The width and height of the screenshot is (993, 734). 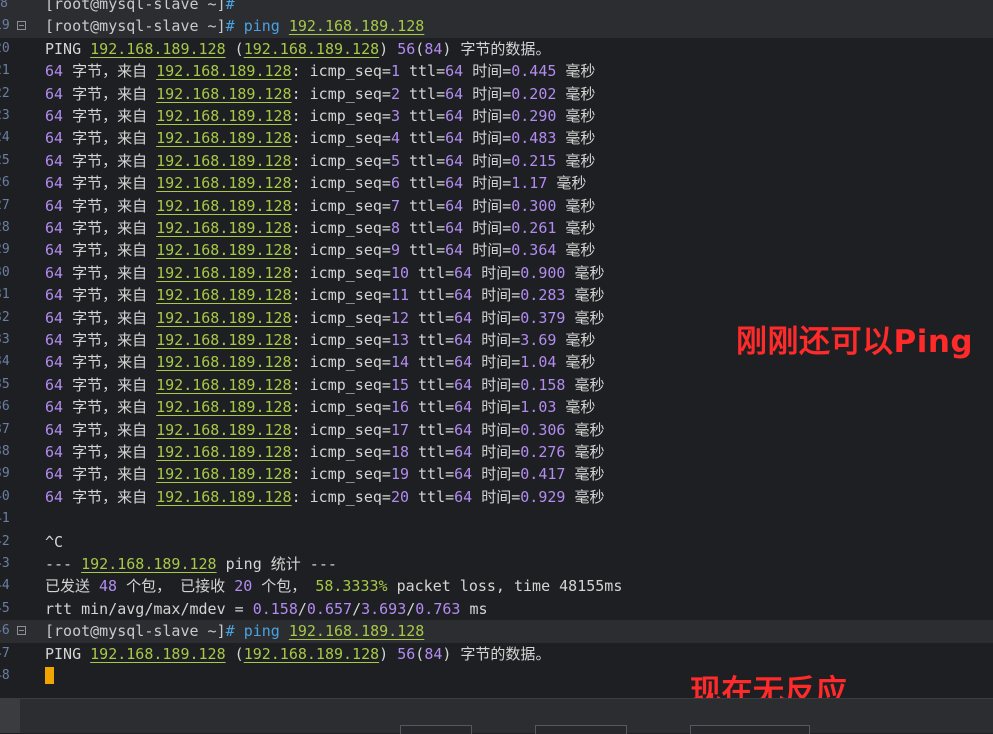 I want to click on status-bar, so click(x=496, y=716).